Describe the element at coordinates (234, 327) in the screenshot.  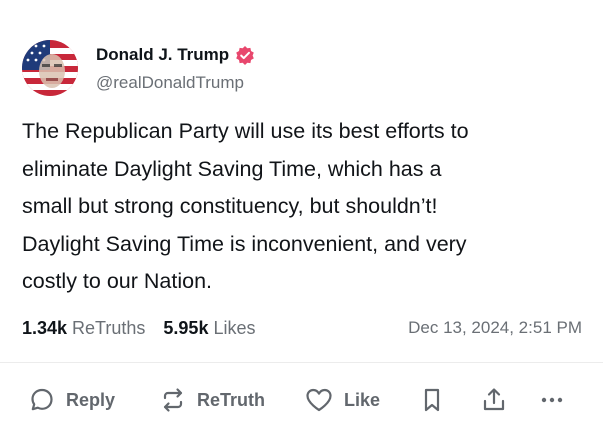
I see `likes-label: Likes` at that location.